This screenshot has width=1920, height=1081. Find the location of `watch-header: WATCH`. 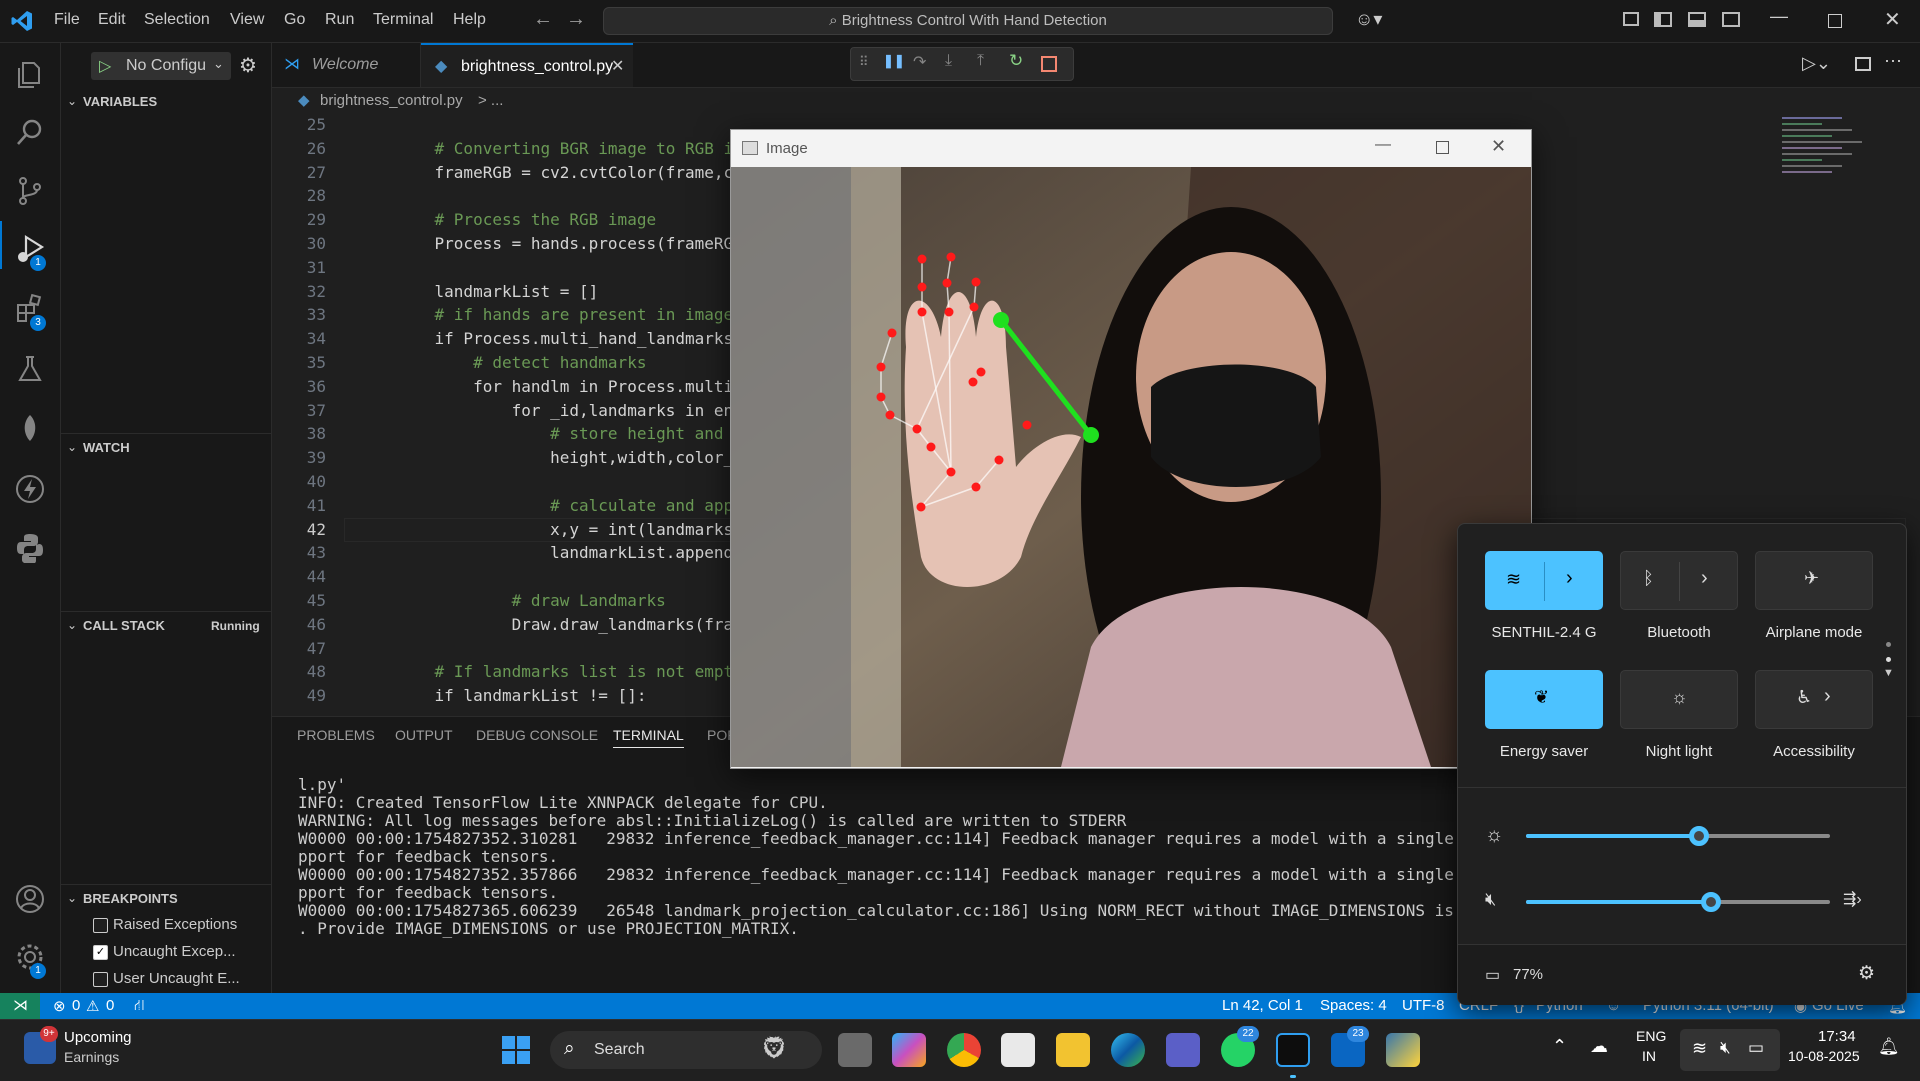

watch-header: WATCH is located at coordinates (106, 447).